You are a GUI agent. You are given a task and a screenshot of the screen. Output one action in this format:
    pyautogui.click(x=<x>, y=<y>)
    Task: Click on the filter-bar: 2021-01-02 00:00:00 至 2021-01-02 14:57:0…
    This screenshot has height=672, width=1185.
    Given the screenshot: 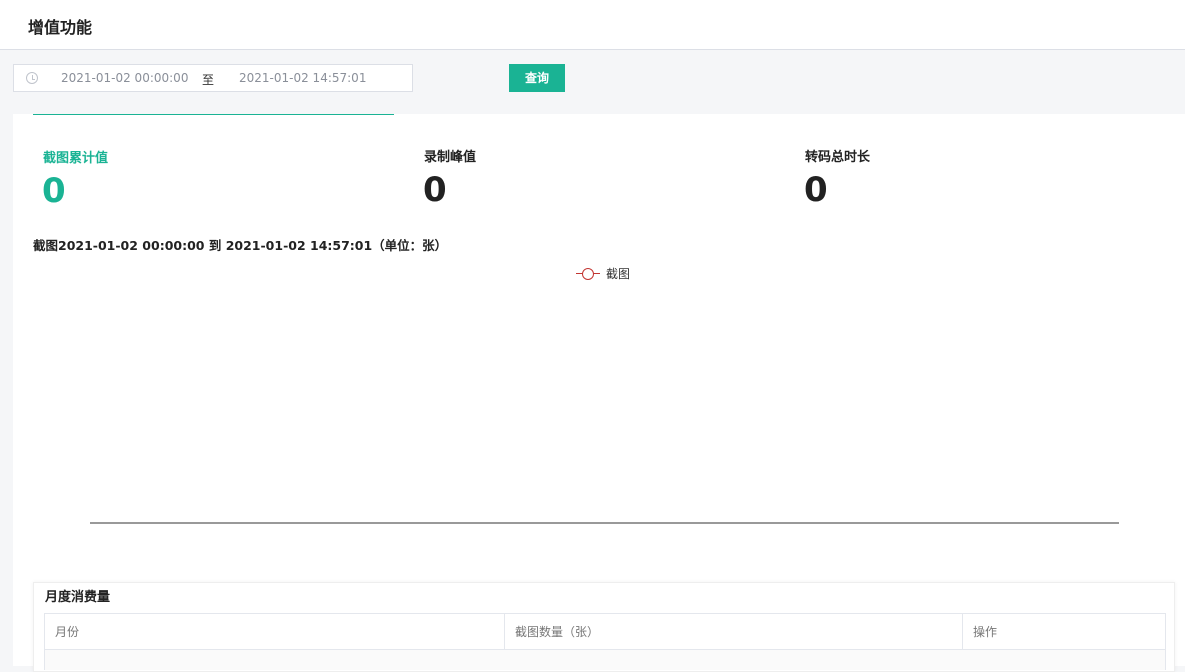 What is the action you would take?
    pyautogui.click(x=592, y=82)
    